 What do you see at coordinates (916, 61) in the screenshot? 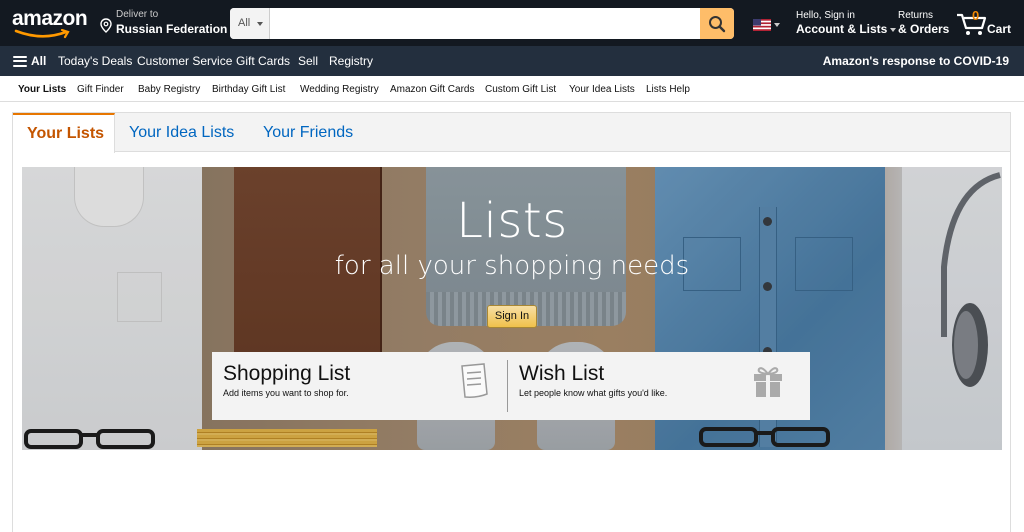
I see `covid-response-link: Amazon's response to COVID-19` at bounding box center [916, 61].